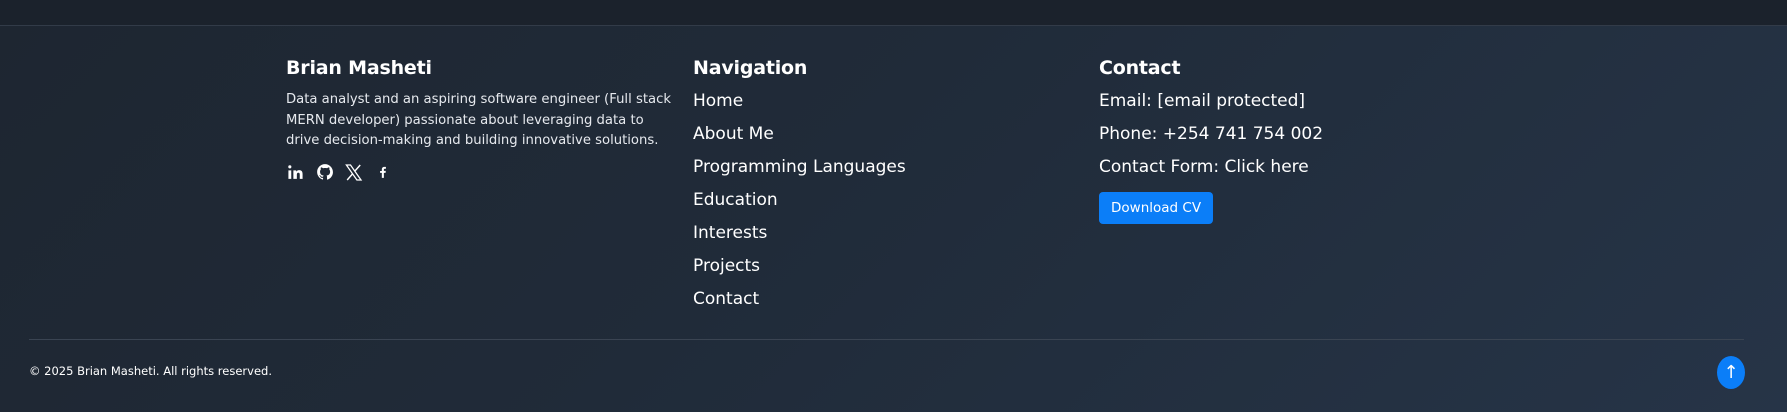 This screenshot has width=1787, height=412. I want to click on contact-heading: Contact, so click(1140, 68).